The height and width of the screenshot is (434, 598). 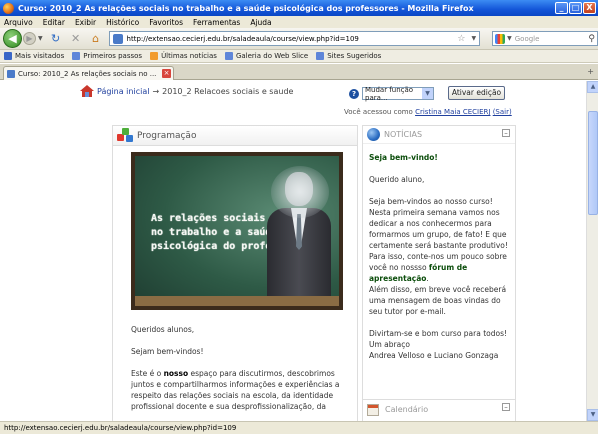 I want to click on welcome-text: Sejam bem-vindos!, so click(x=167, y=351).